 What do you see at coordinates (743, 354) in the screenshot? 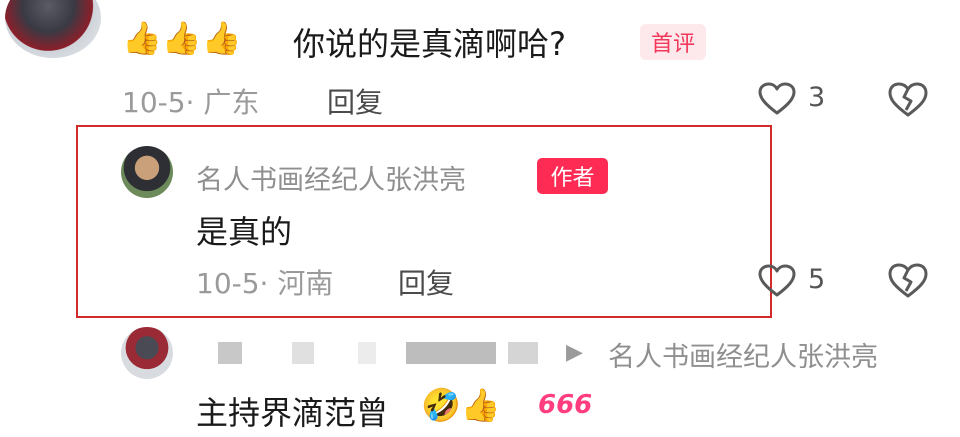
I see `reply-to-name: 名人书画经纪人张洪亮` at bounding box center [743, 354].